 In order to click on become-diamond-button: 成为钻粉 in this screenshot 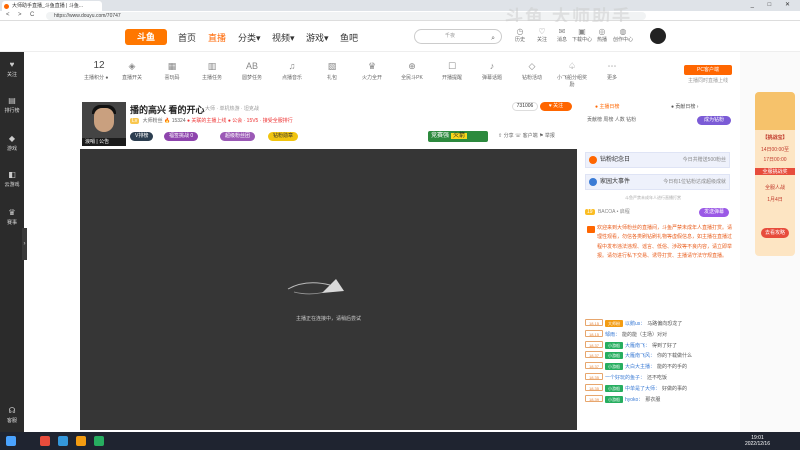, I will do `click(714, 120)`.